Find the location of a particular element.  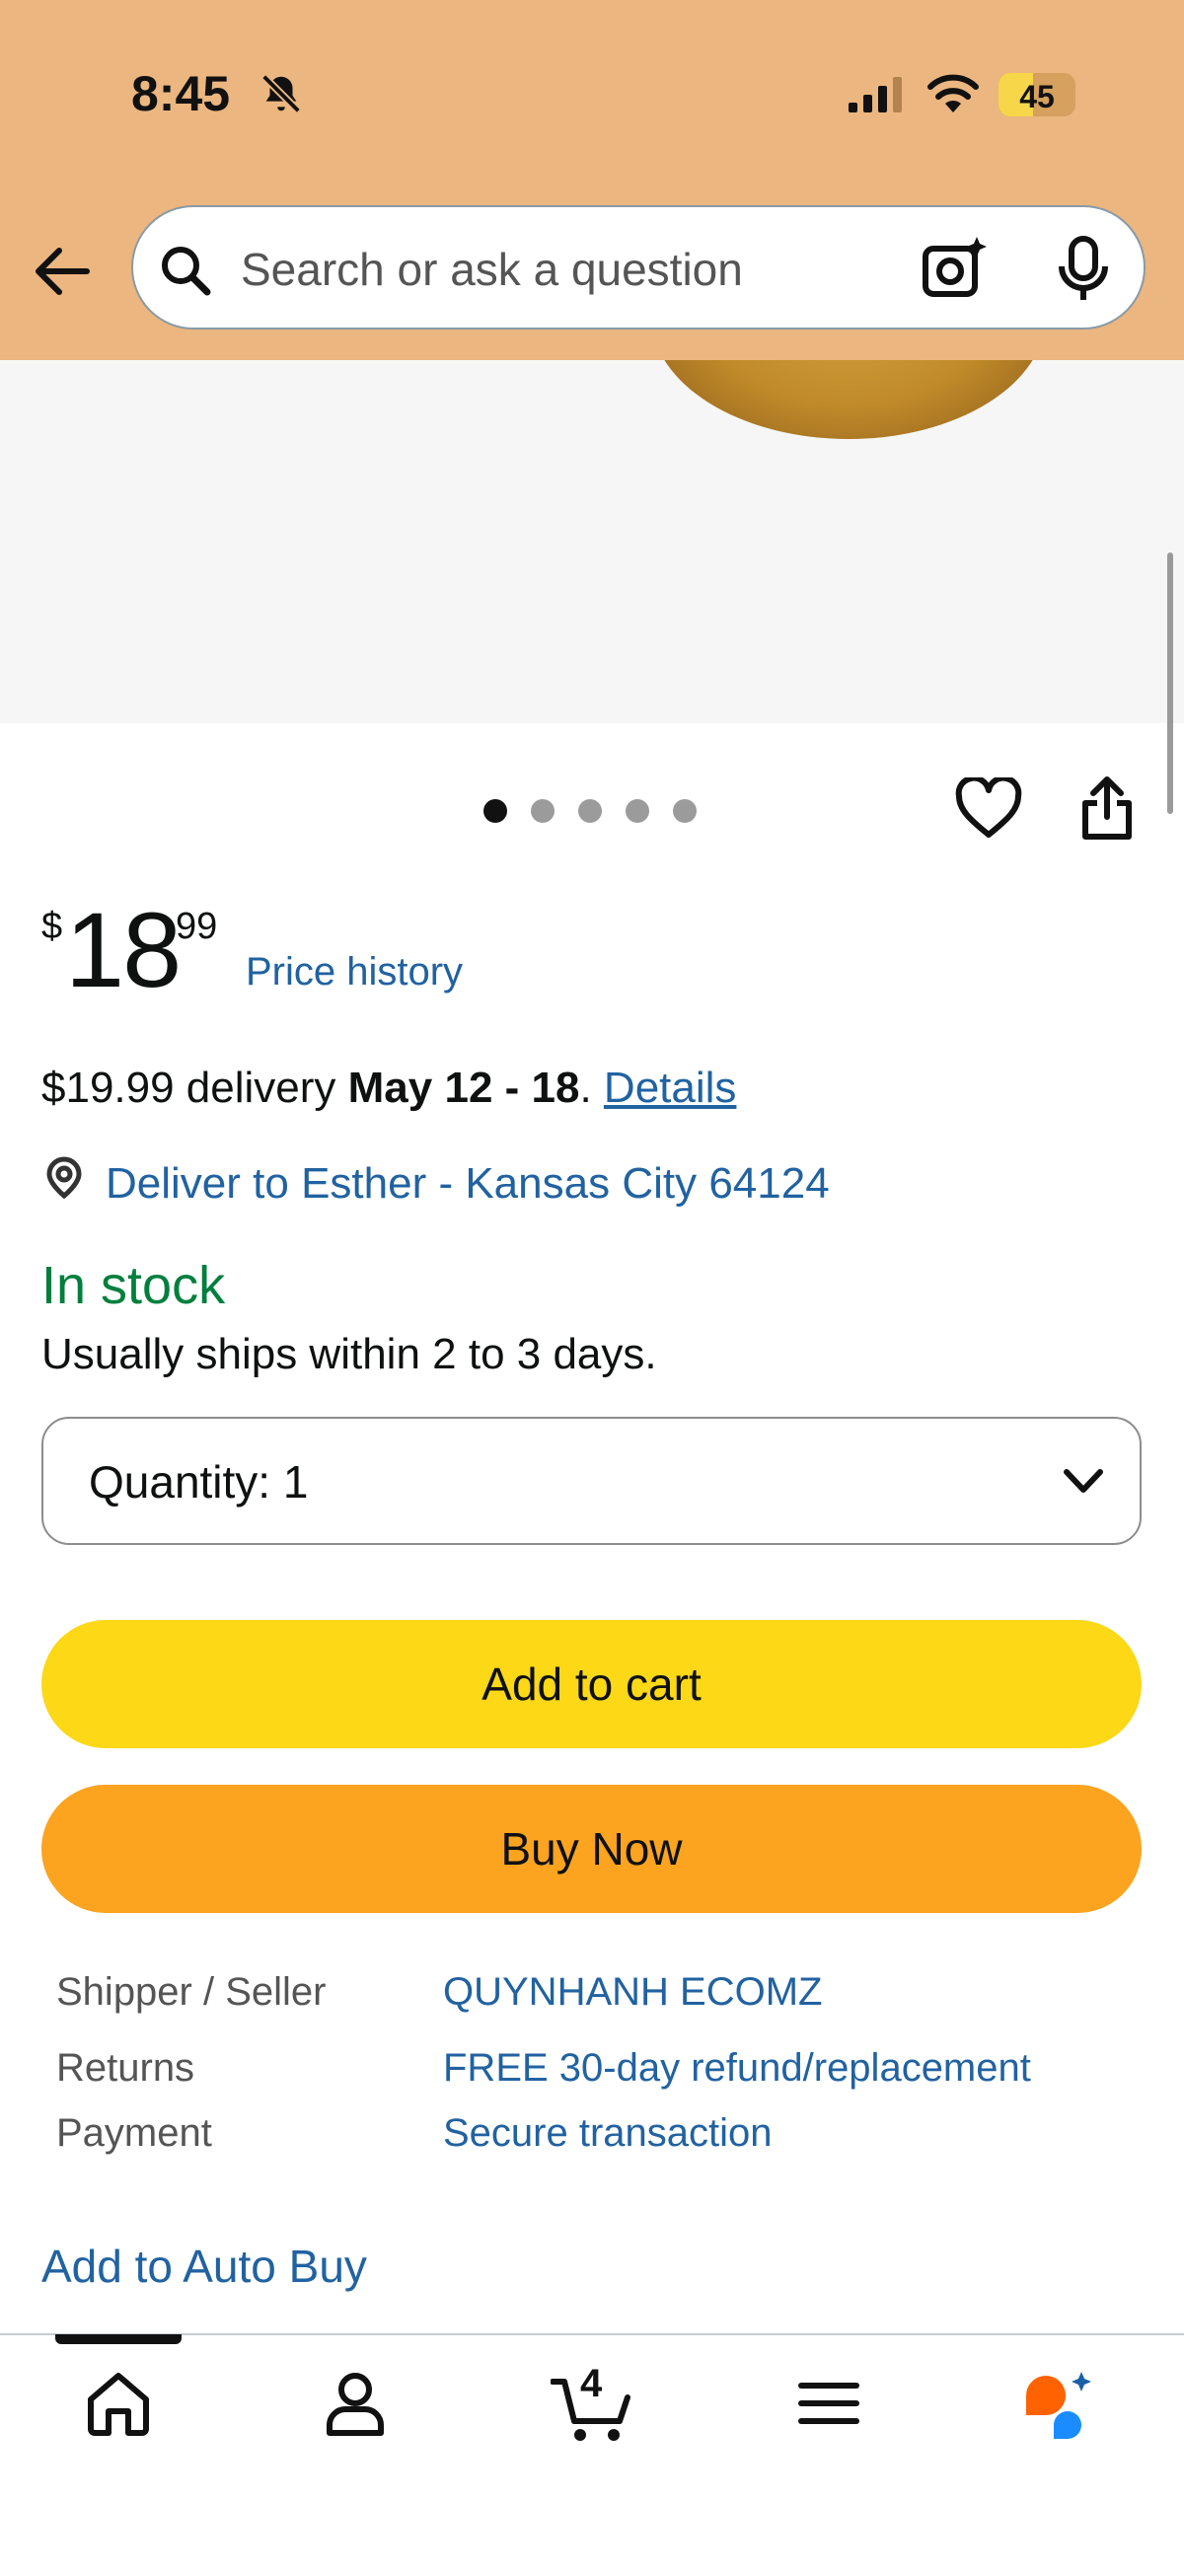

status-time: 8:45 is located at coordinates (181, 93).